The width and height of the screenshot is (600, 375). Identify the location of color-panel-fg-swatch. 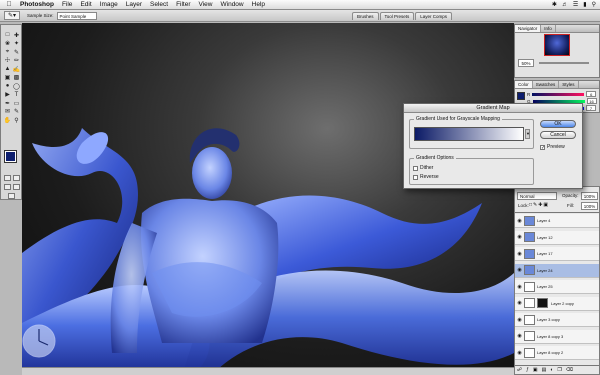
(521, 96).